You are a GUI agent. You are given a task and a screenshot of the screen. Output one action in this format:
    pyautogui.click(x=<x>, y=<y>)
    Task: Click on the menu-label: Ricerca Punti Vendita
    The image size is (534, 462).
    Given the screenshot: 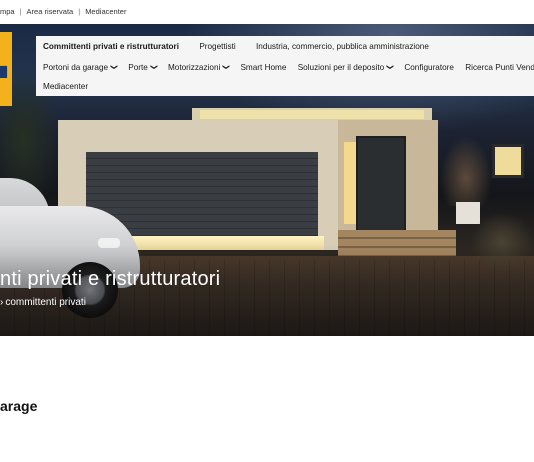 What is the action you would take?
    pyautogui.click(x=499, y=67)
    